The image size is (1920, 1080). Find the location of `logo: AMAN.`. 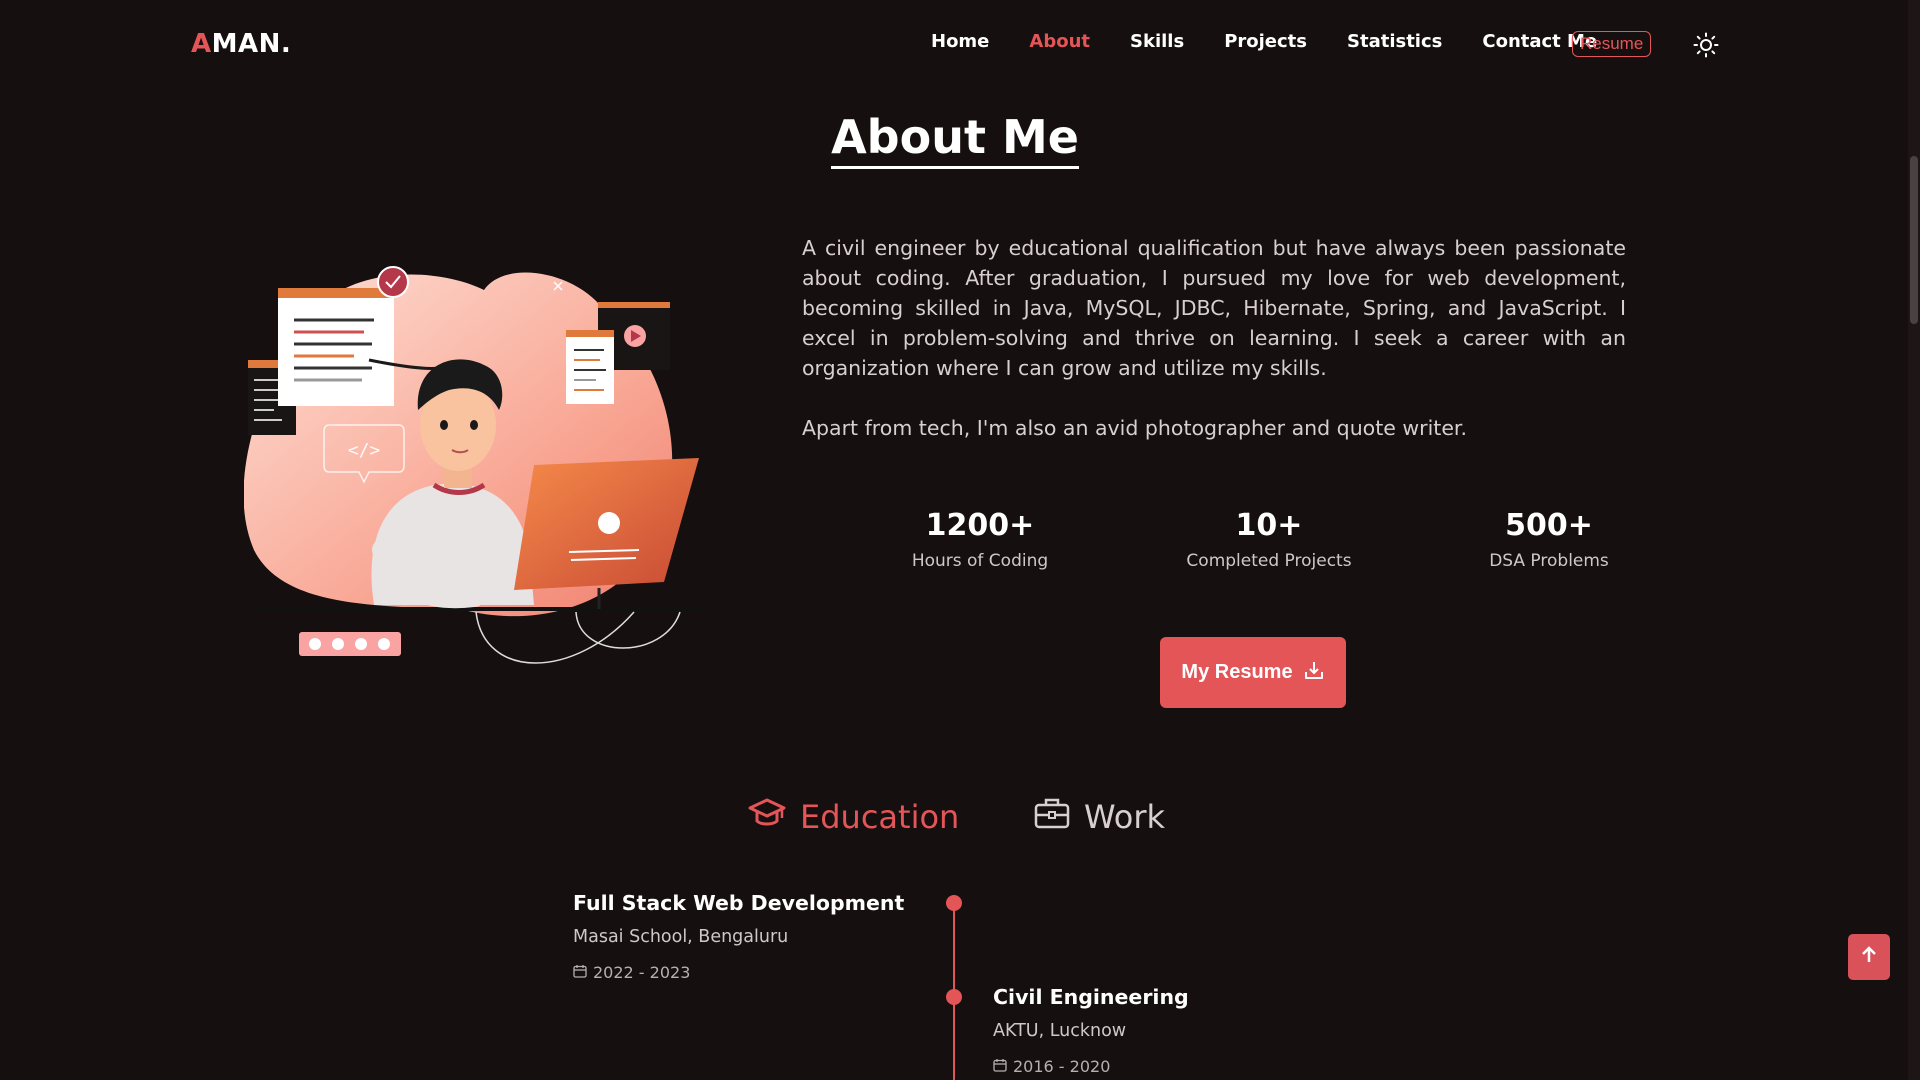

logo: AMAN. is located at coordinates (241, 44).